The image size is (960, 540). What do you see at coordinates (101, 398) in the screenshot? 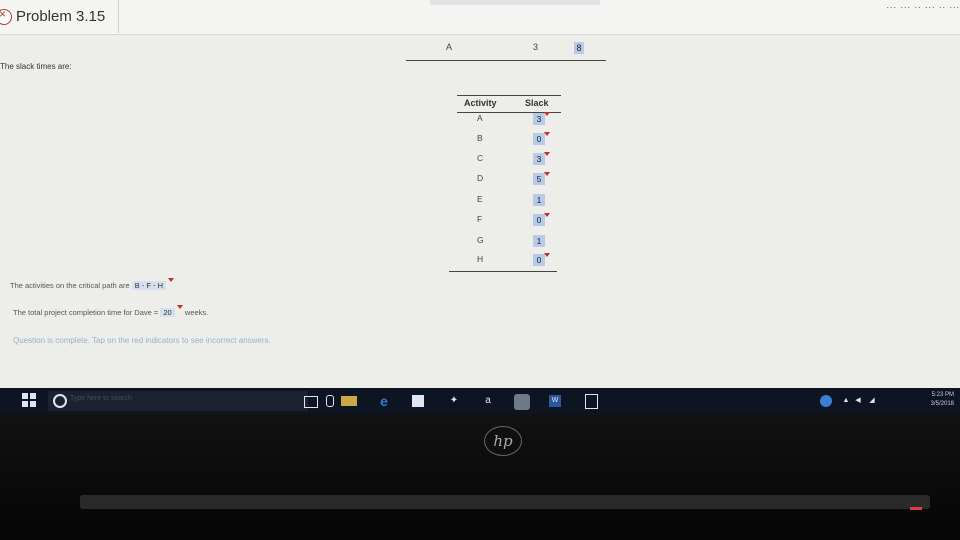
I see `search-placeholder: Type here to search` at bounding box center [101, 398].